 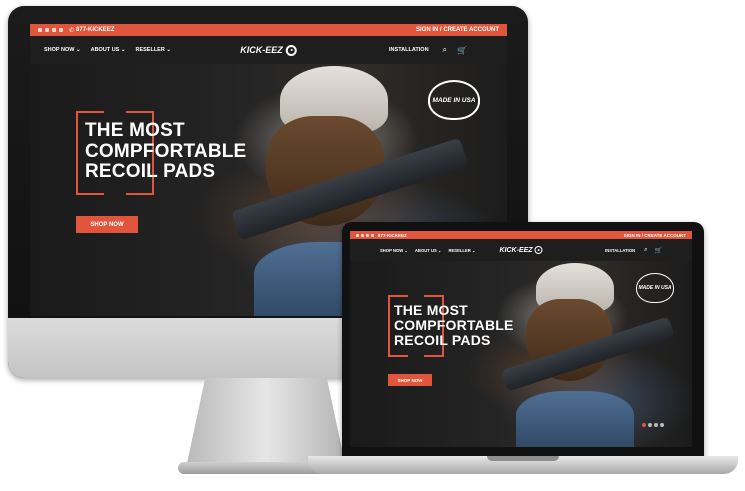 I want to click on hero-image-shirt, so click(x=575, y=419).